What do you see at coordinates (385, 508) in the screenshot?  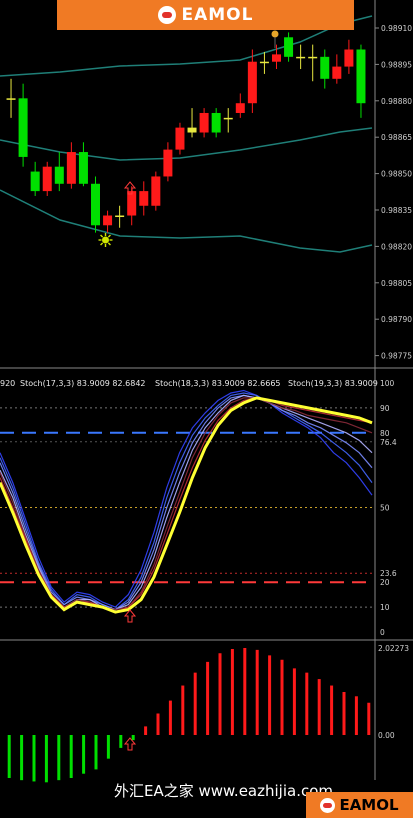 I see `stoch-axis-label: 50` at bounding box center [385, 508].